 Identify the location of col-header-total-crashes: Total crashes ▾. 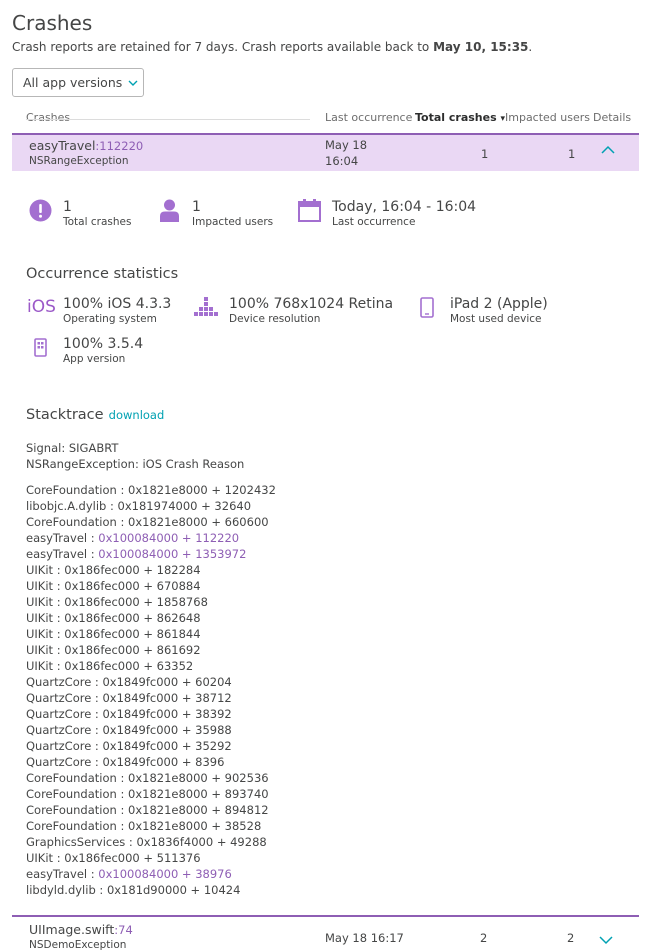
(460, 117).